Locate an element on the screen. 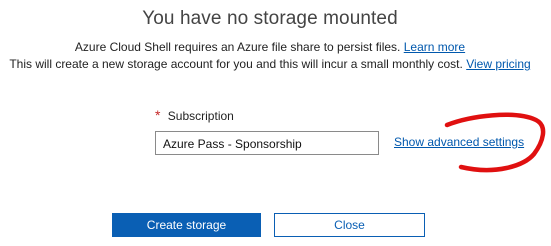  subscription-label: * Subscription is located at coordinates (194, 115).